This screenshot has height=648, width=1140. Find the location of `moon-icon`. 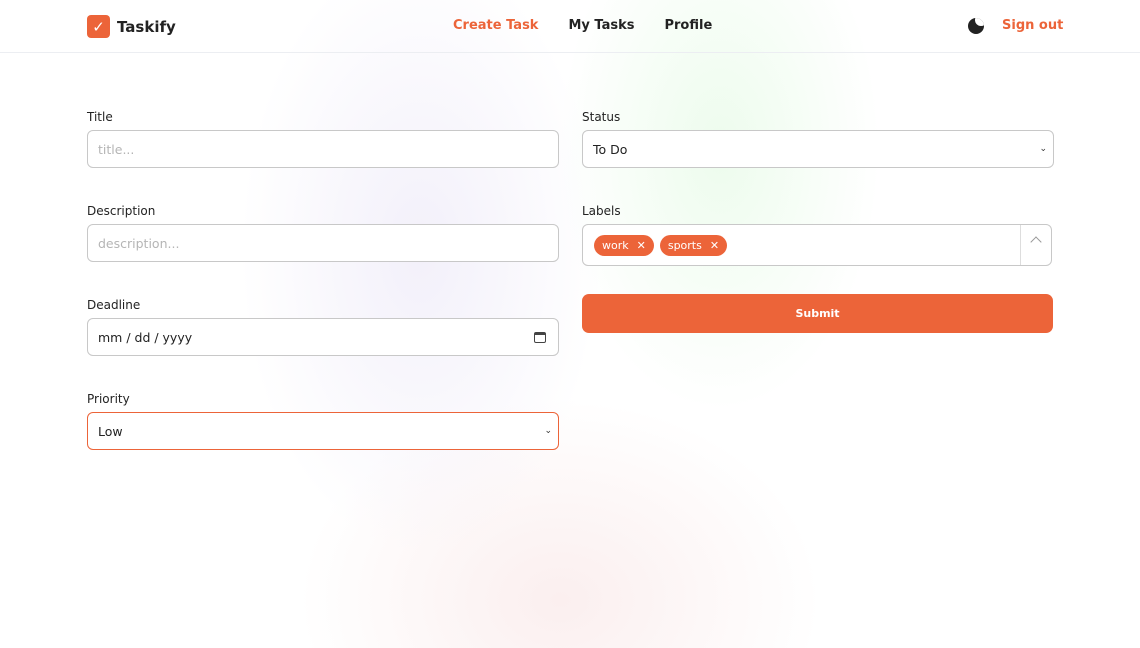

moon-icon is located at coordinates (976, 26).